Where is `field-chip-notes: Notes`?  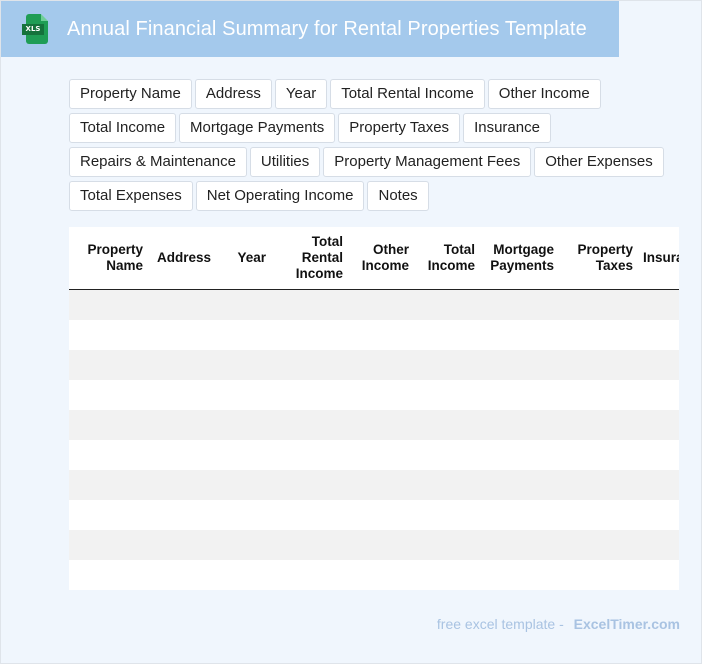
field-chip-notes: Notes is located at coordinates (398, 196).